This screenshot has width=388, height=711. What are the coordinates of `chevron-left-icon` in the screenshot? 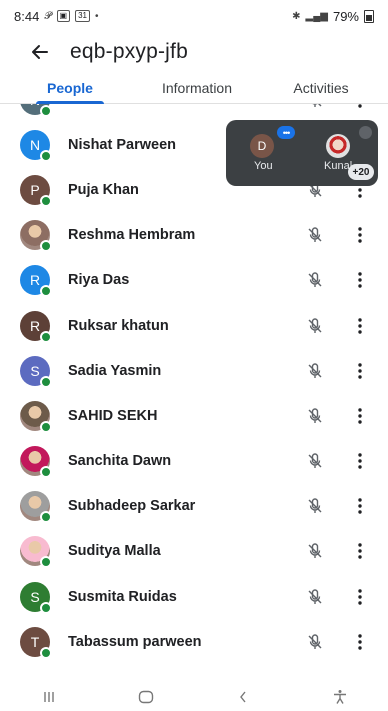 It's located at (242, 697).